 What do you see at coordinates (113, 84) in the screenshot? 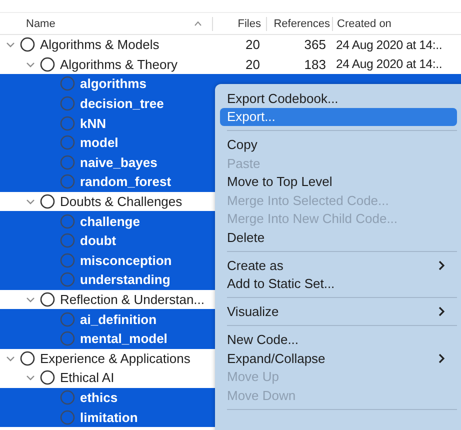
I see `code-name: algorithms` at bounding box center [113, 84].